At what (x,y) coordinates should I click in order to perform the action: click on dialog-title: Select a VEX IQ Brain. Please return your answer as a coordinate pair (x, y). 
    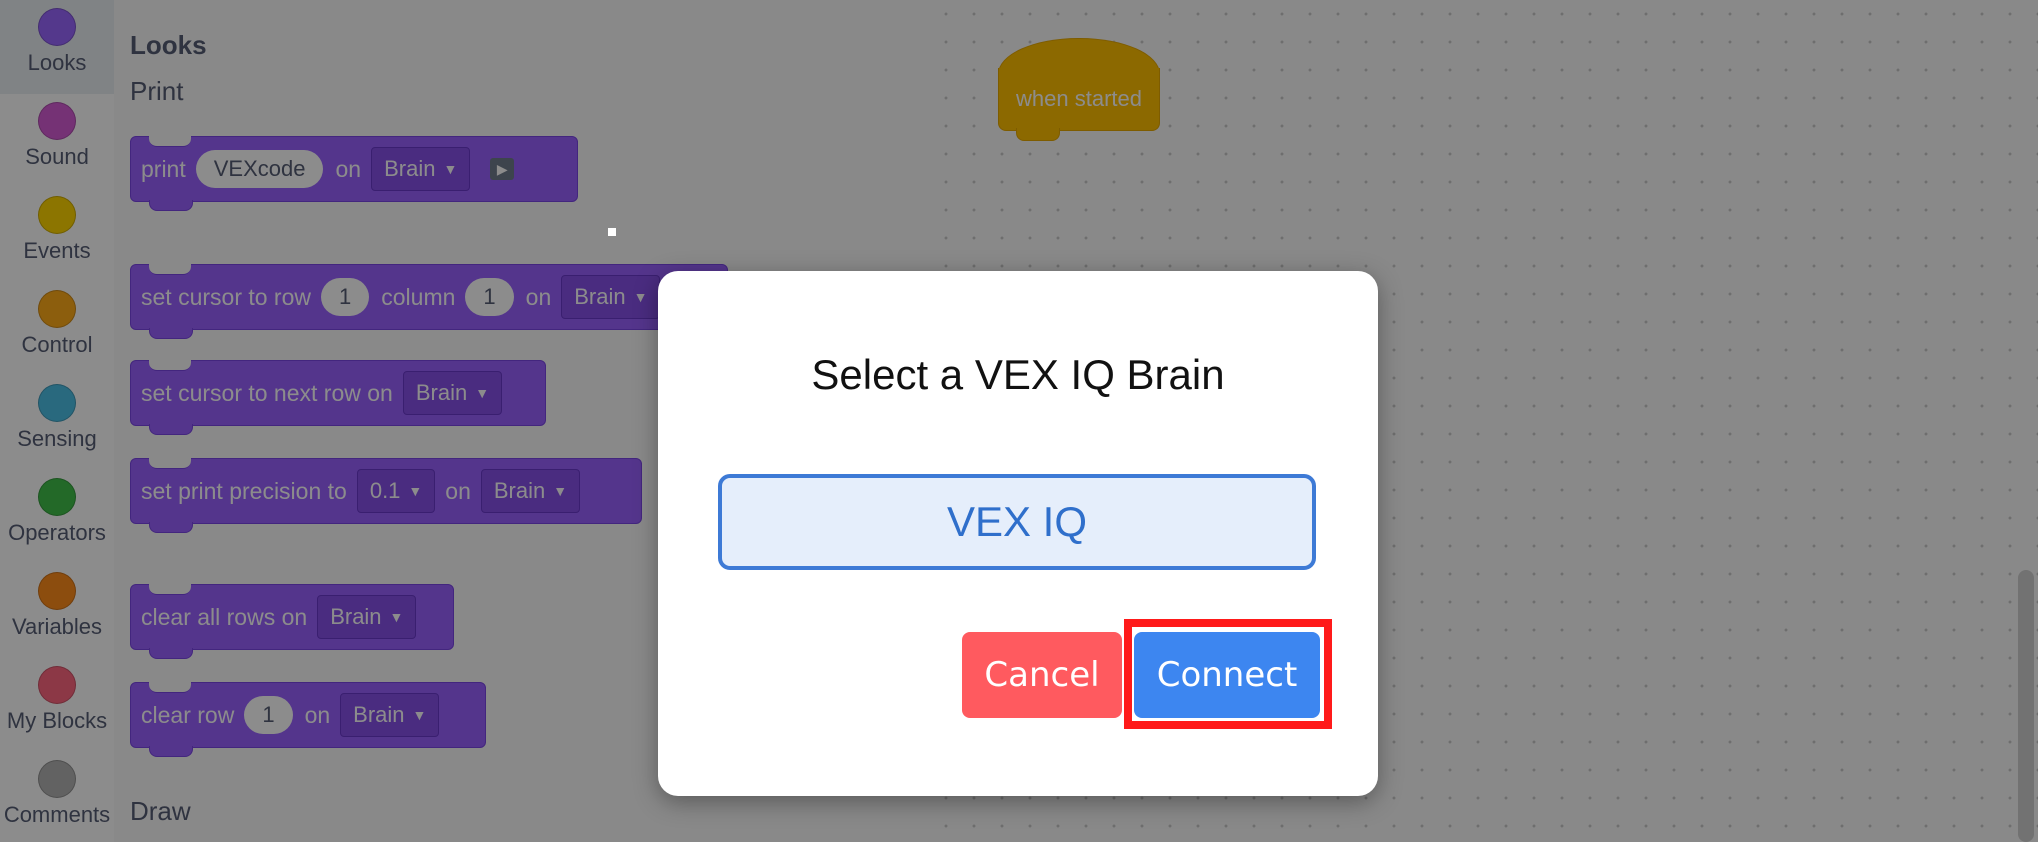
    Looking at the image, I should click on (1018, 374).